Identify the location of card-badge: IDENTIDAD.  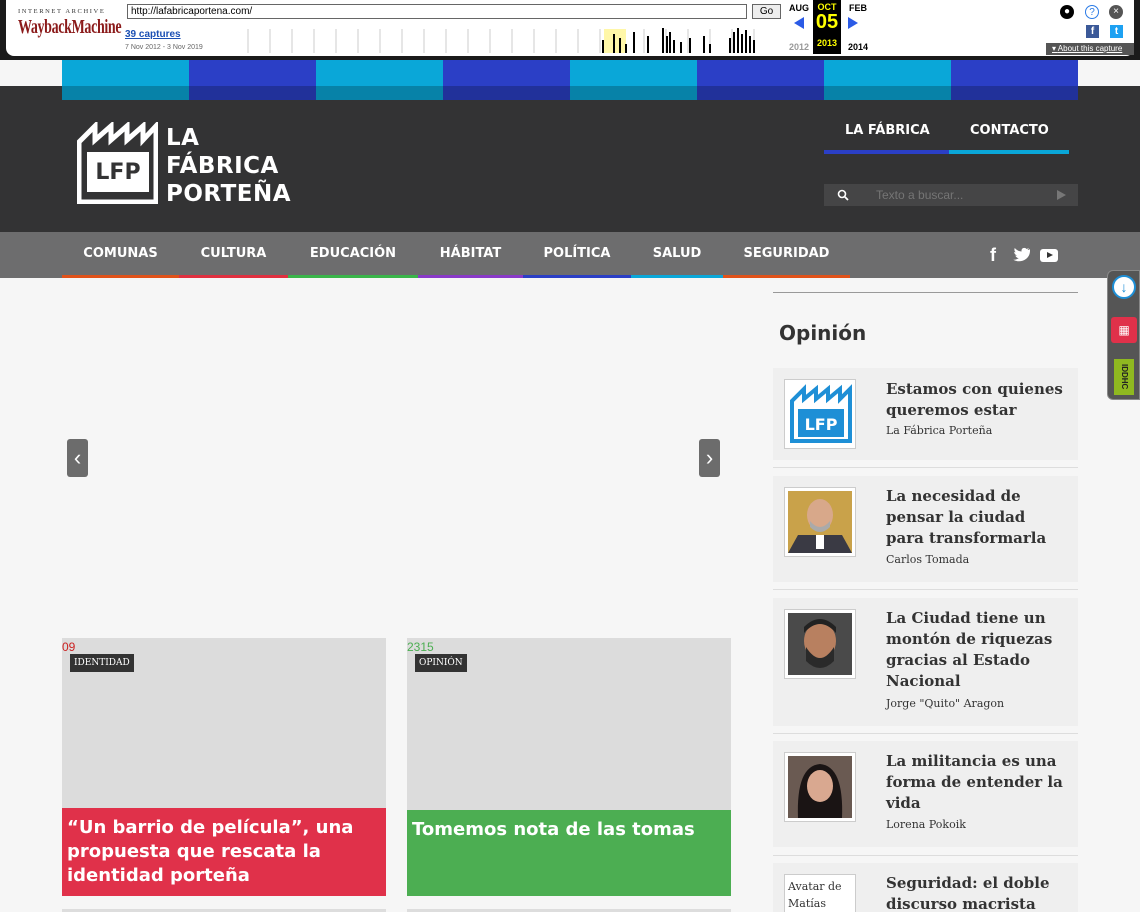
(102, 663).